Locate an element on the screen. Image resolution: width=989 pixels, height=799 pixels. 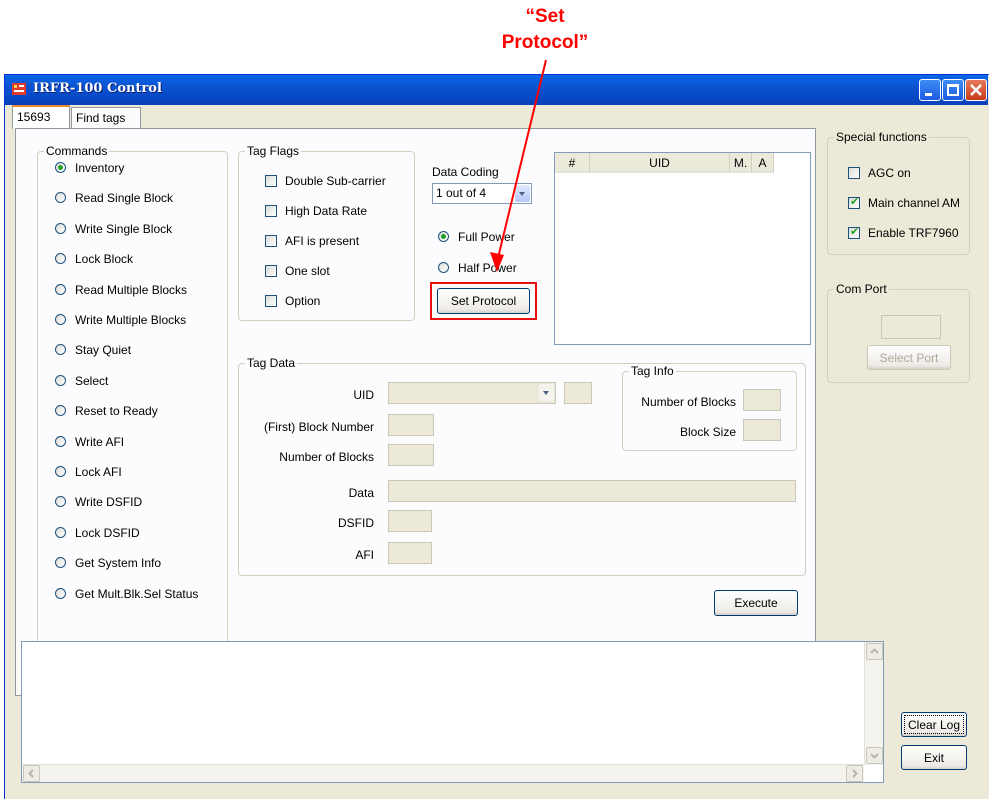
scroll-right-button is located at coordinates (854, 773).